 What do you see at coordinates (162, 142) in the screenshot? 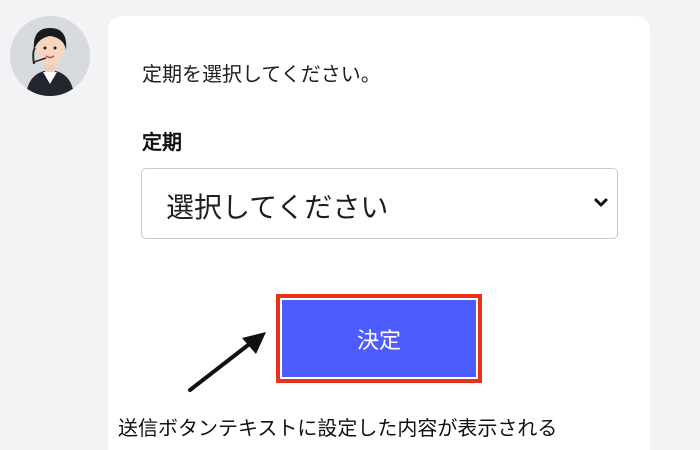
I see `field-label: 定期` at bounding box center [162, 142].